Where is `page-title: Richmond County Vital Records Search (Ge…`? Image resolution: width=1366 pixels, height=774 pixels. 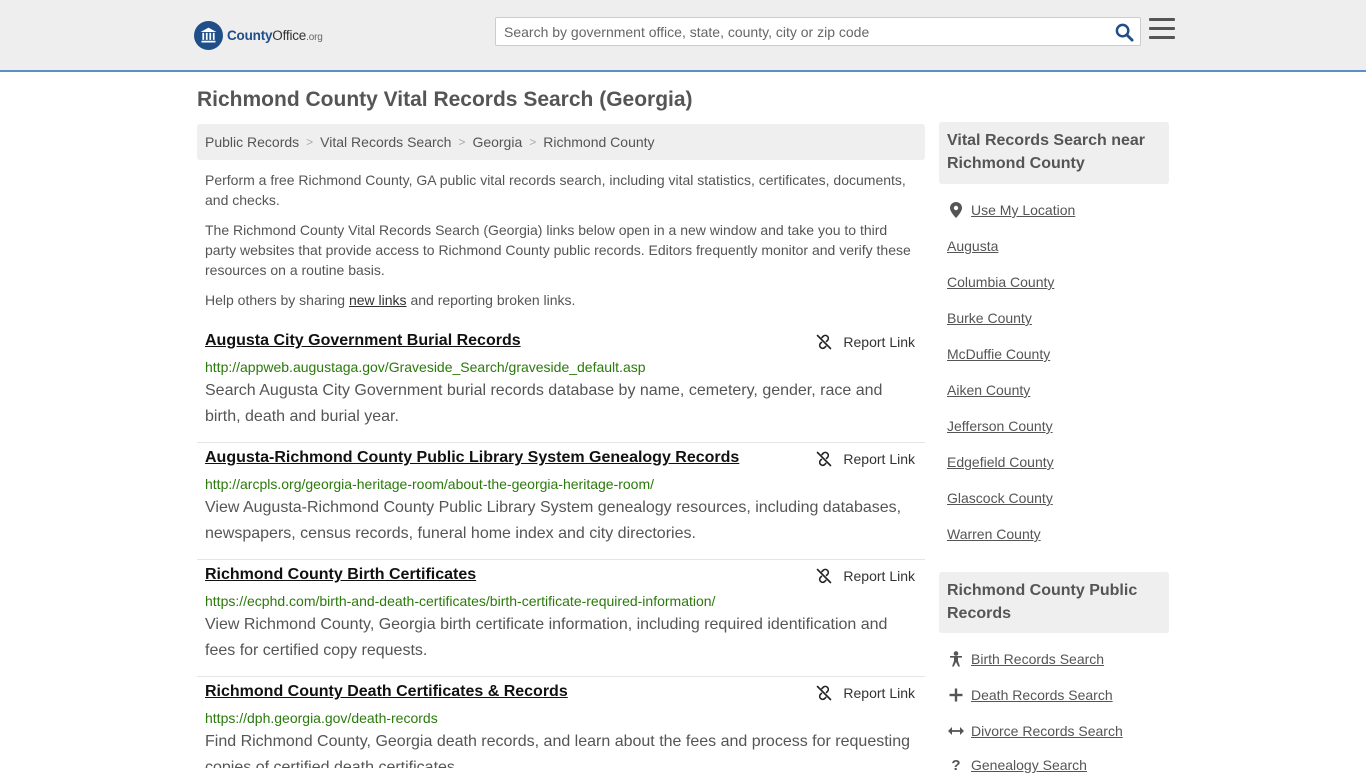
page-title: Richmond County Vital Records Search (Ge… is located at coordinates (445, 99).